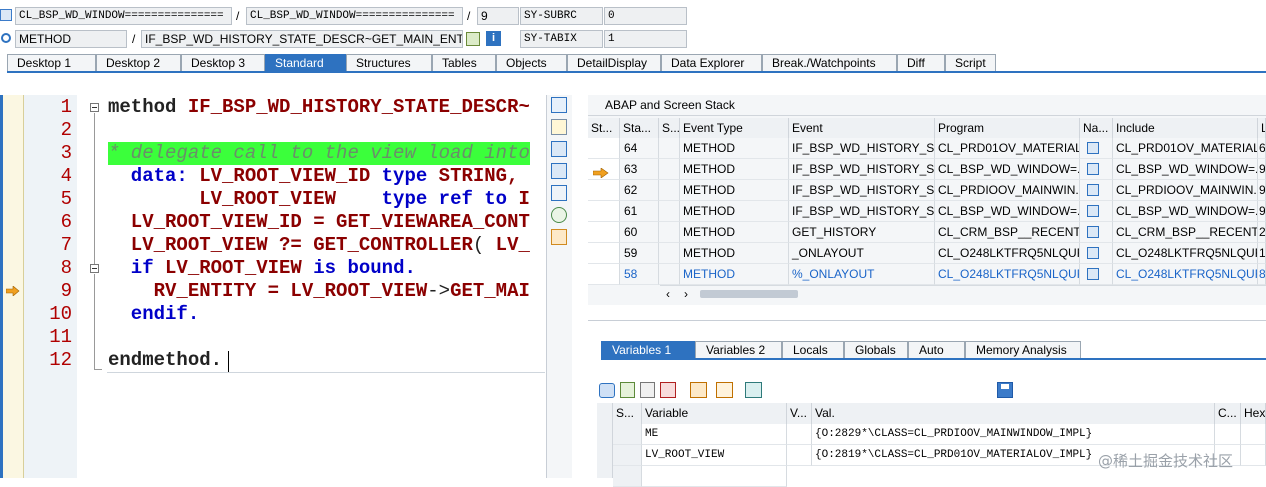 This screenshot has height=487, width=1266. Describe the element at coordinates (1253, 413) in the screenshot. I see `vars-col-hex: Hex` at that location.